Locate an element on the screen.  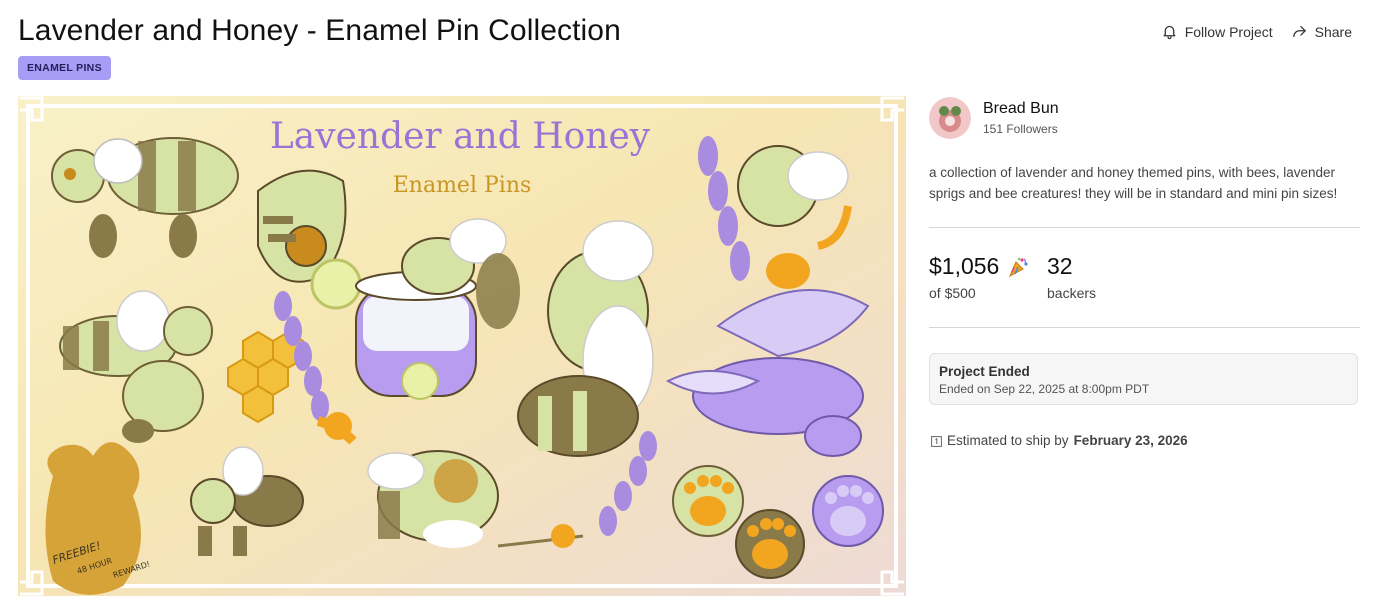
calendar-icon is located at coordinates (936, 441).